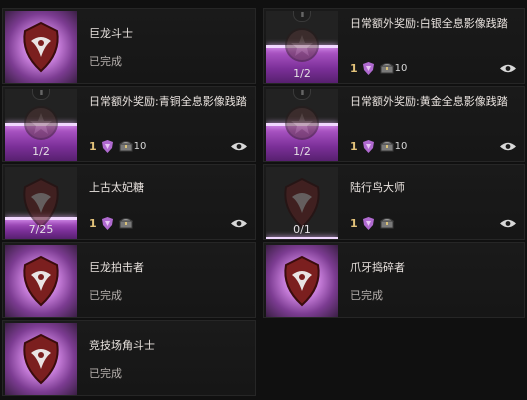  I want to click on achievement-icon-frame: 0/1, so click(302, 203).